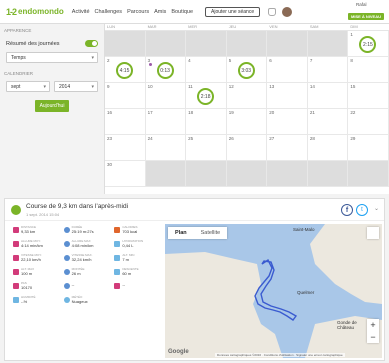 This screenshot has width=389, height=363. Describe the element at coordinates (368, 122) in the screenshot. I see `calendar-day: 22` at that location.